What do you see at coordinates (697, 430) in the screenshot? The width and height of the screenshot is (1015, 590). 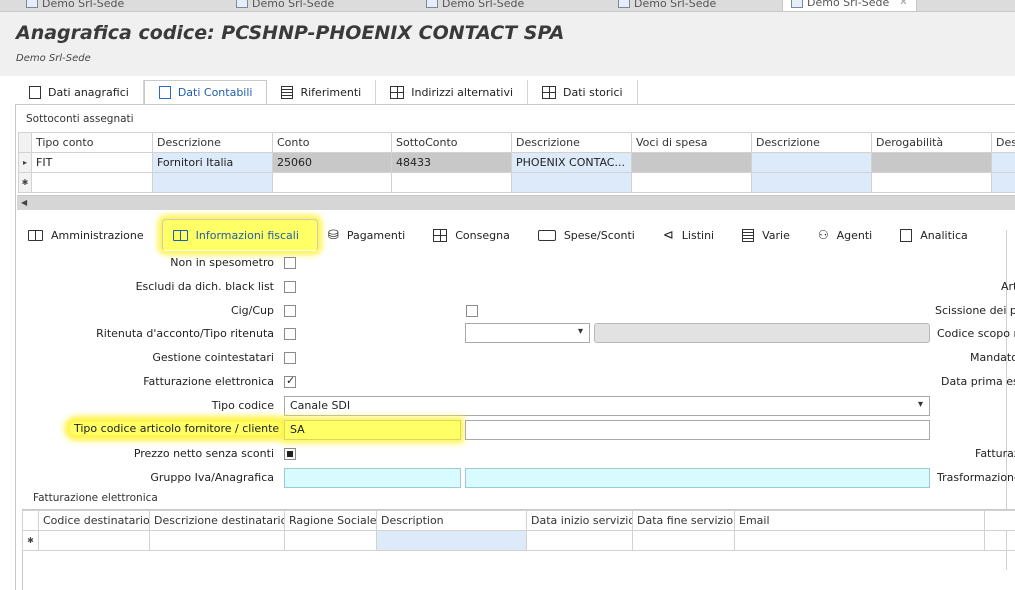 I see `tipo-codice-articolo-description` at bounding box center [697, 430].